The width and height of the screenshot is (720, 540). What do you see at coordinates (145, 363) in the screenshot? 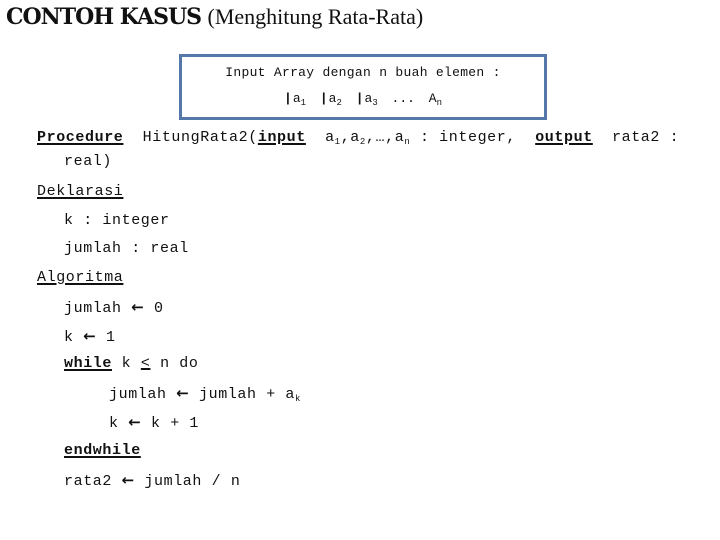
I see `less-equal-operator: <` at bounding box center [145, 363].